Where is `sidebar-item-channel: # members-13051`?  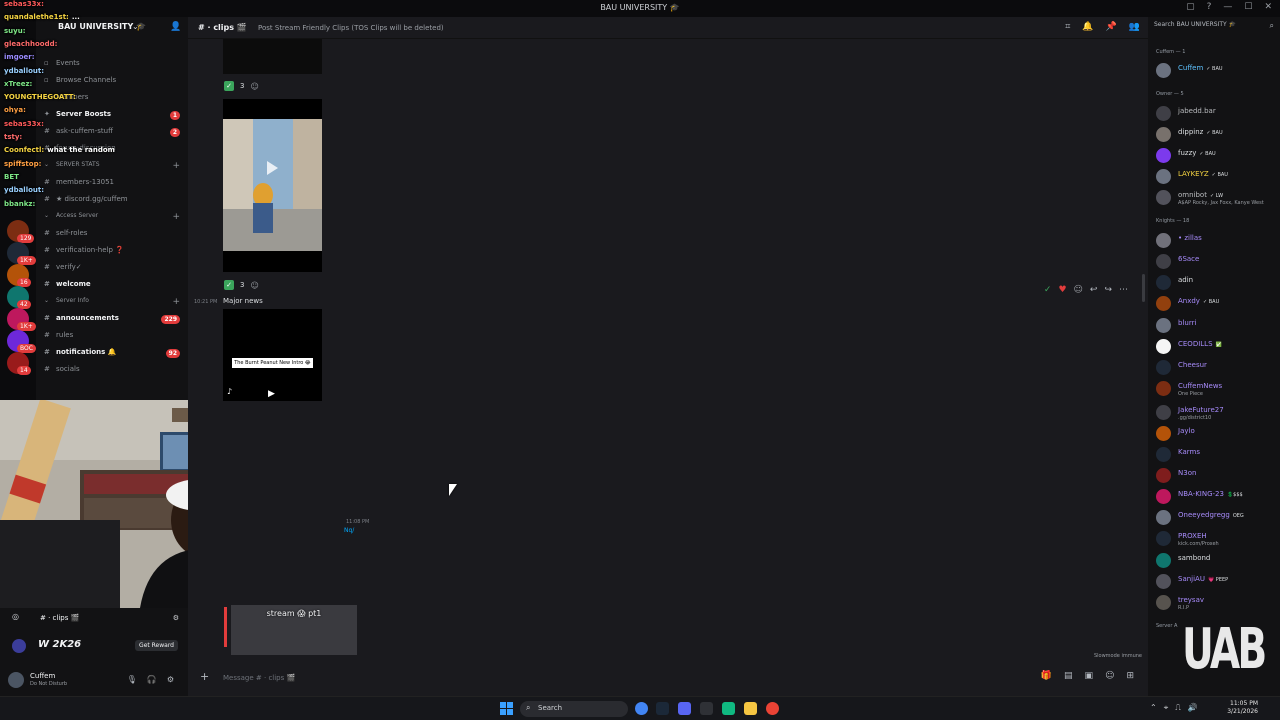 sidebar-item-channel: # members-13051 is located at coordinates (114, 185).